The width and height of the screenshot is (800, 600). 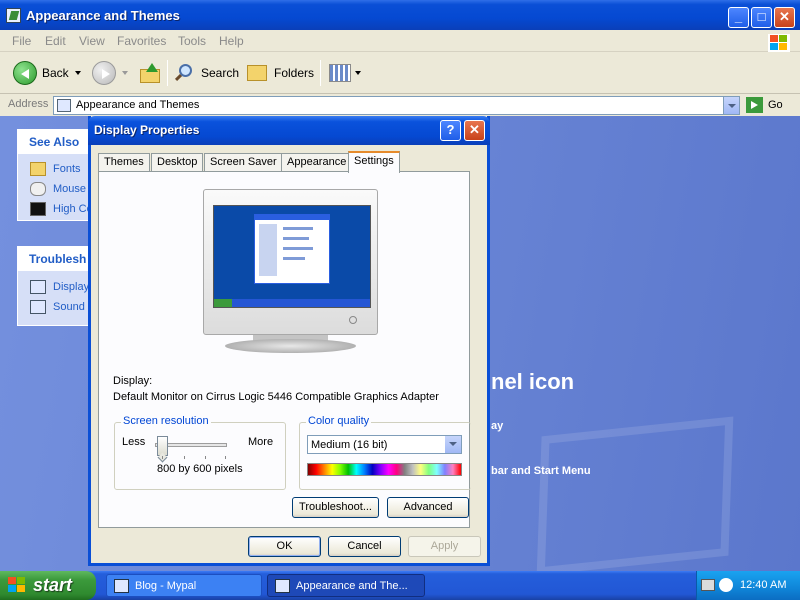 I want to click on troubleshoot-display: Display, so click(x=58, y=287).